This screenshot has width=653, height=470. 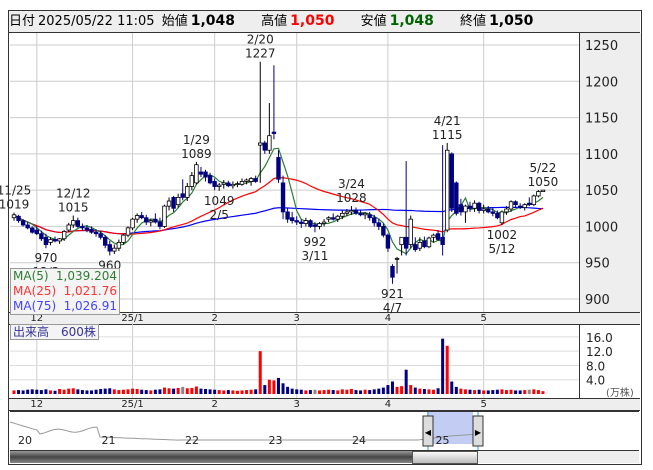 I want to click on volume-tick-label: 8.0, so click(x=595, y=366).